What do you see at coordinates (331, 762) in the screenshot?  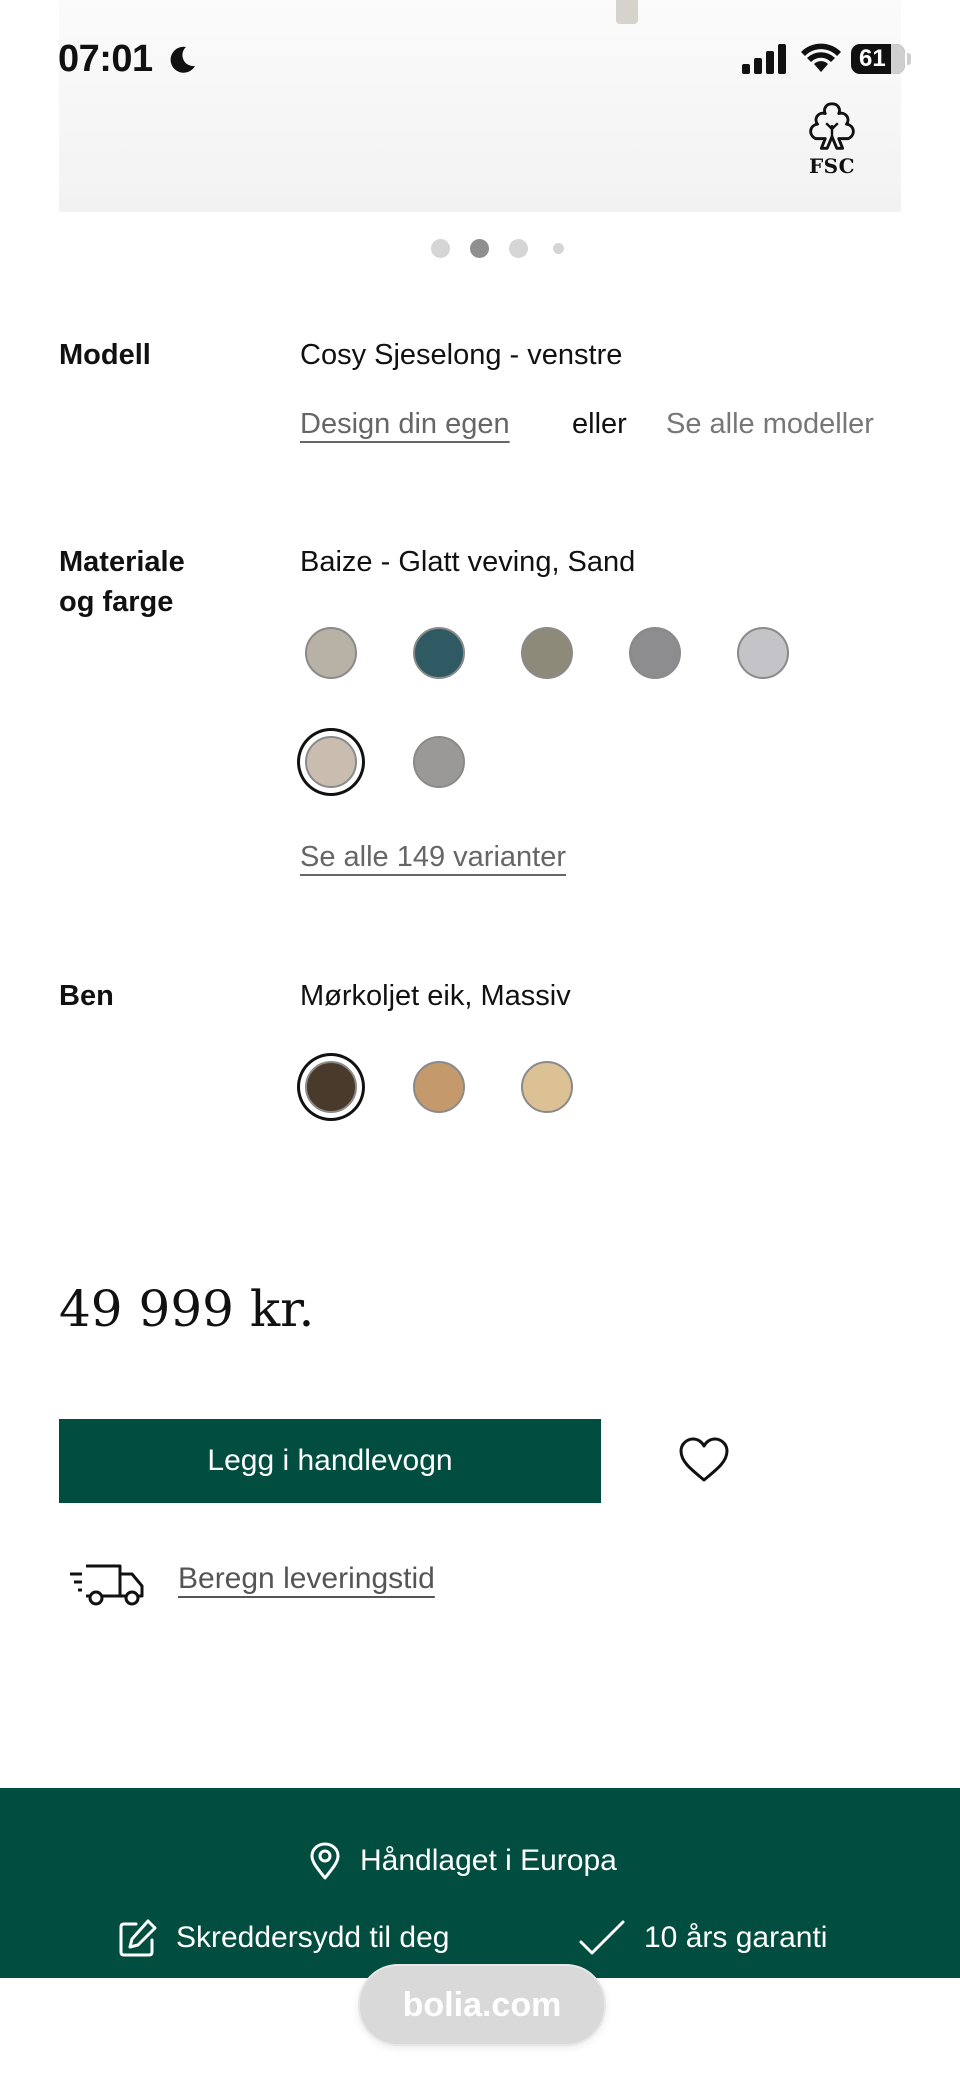 I see `fabric-swatch-selected` at bounding box center [331, 762].